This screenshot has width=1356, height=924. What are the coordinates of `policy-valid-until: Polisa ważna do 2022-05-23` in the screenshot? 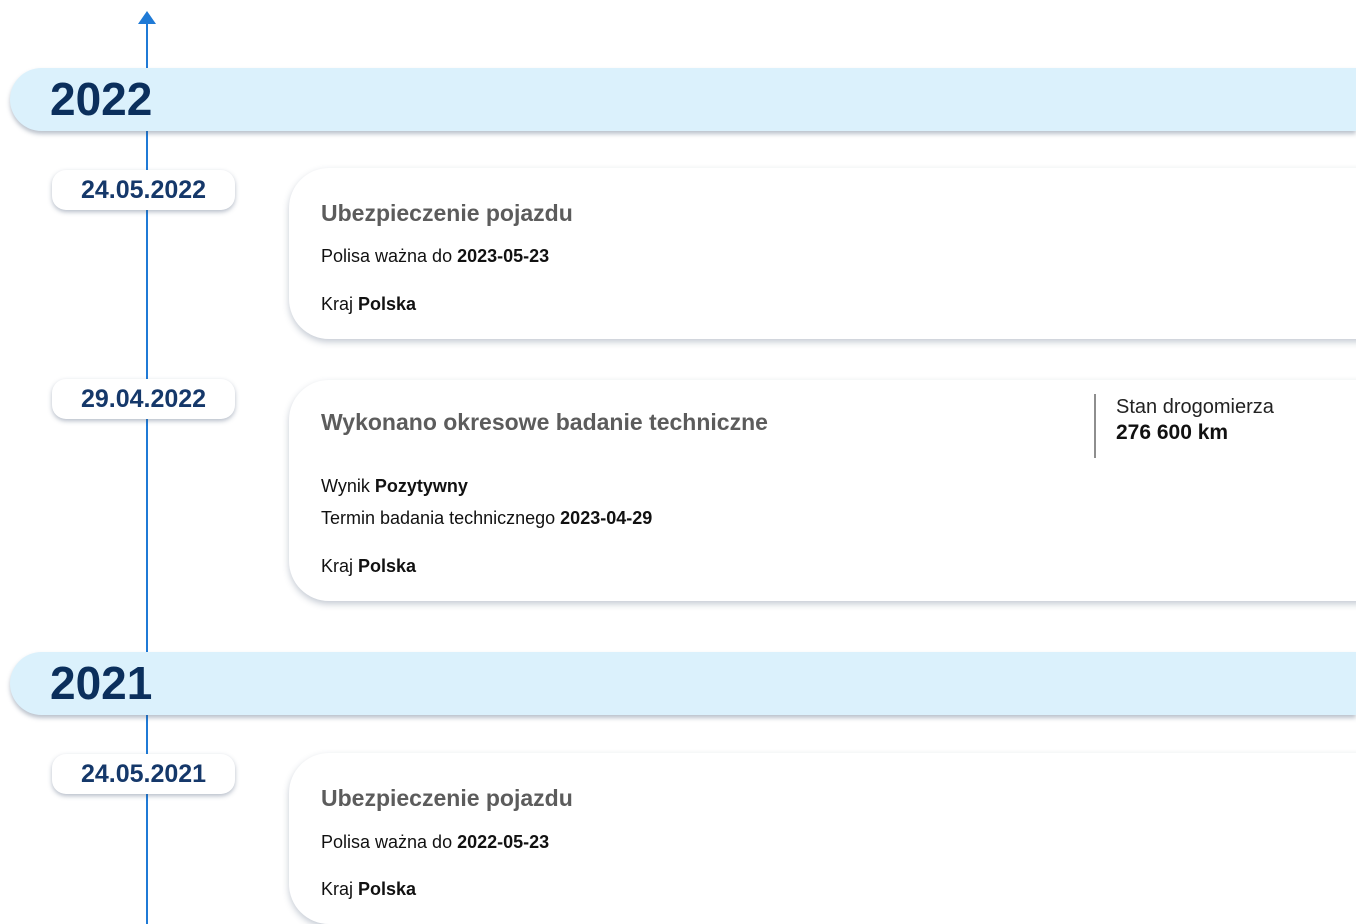 It's located at (435, 842).